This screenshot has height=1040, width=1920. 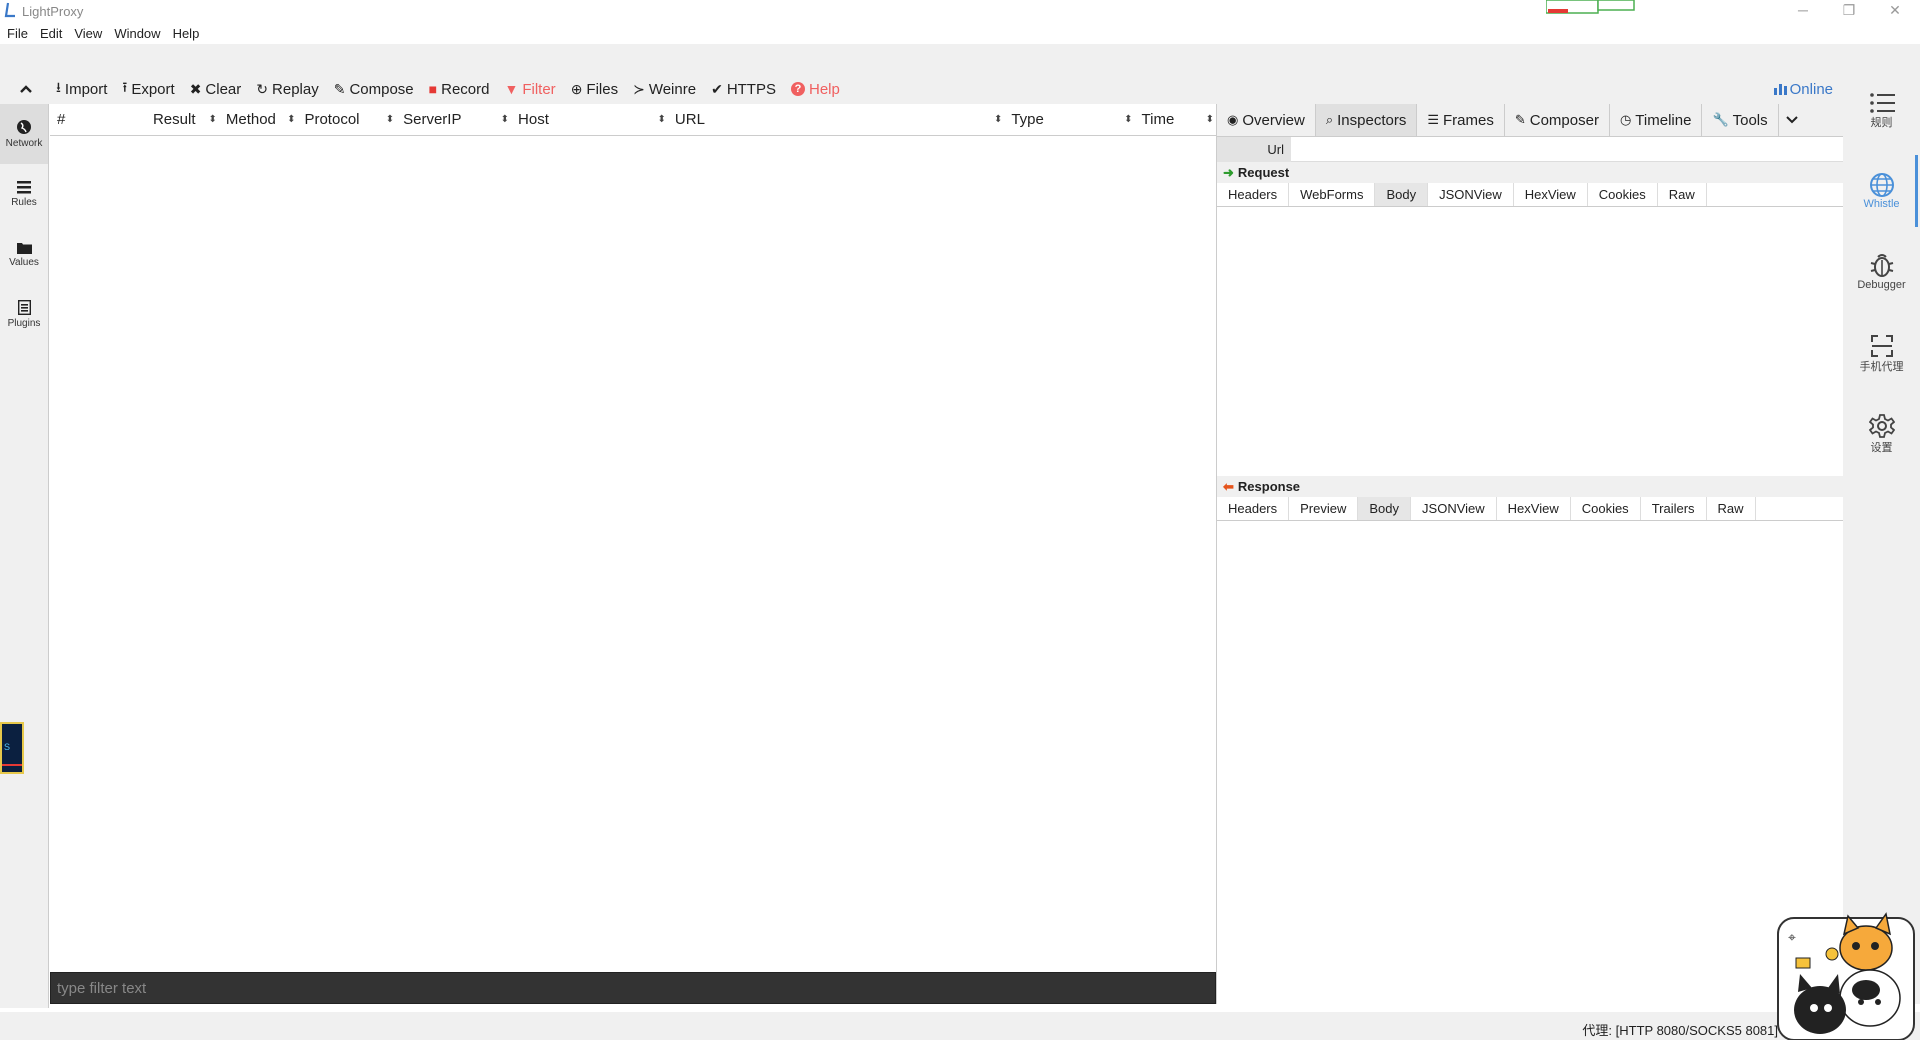 I want to click on url-row: Url, so click(x=1530, y=149).